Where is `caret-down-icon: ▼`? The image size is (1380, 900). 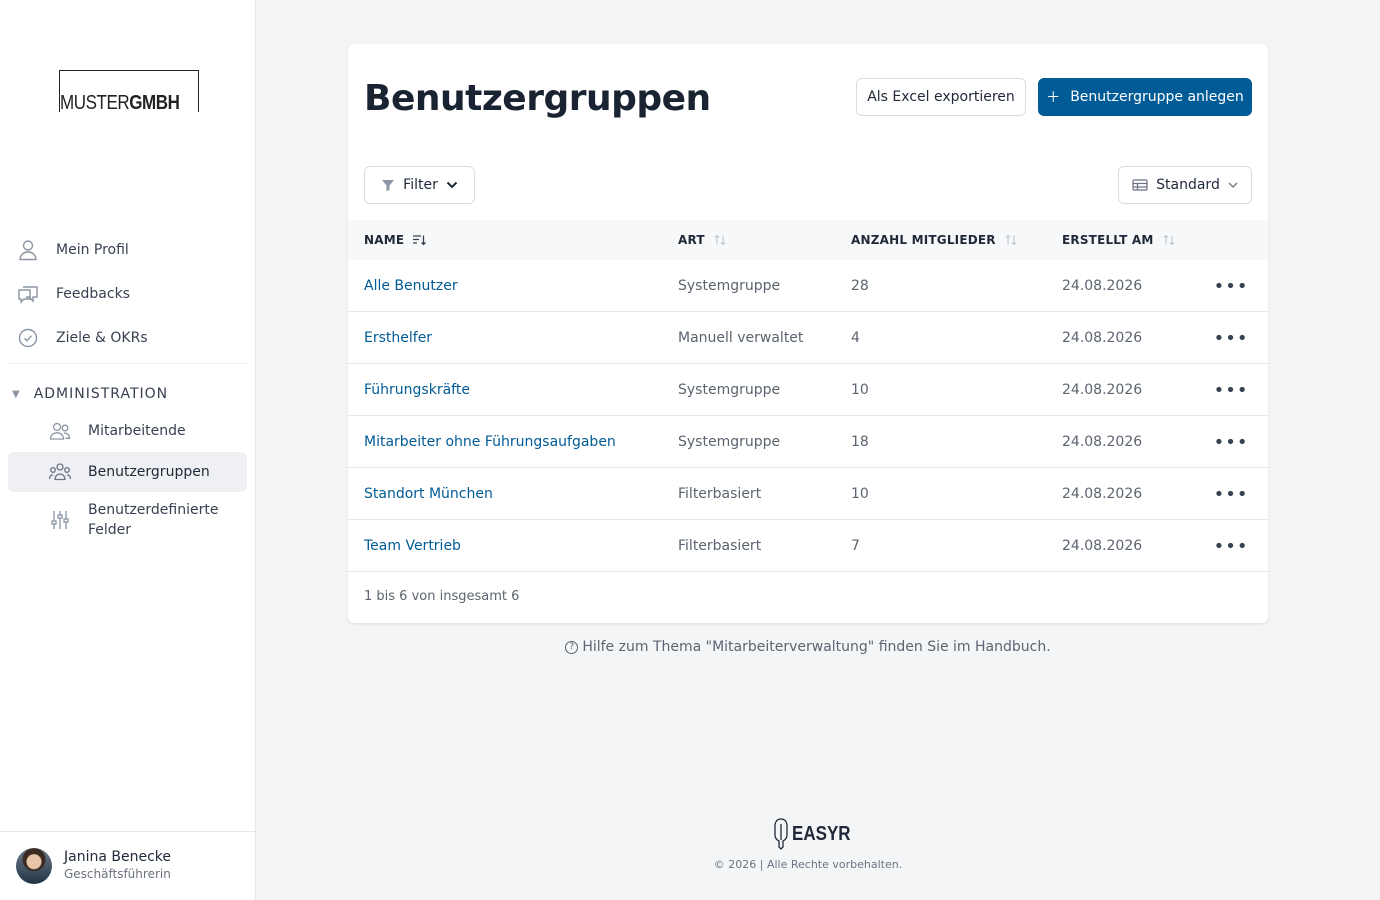
caret-down-icon: ▼ is located at coordinates (16, 394).